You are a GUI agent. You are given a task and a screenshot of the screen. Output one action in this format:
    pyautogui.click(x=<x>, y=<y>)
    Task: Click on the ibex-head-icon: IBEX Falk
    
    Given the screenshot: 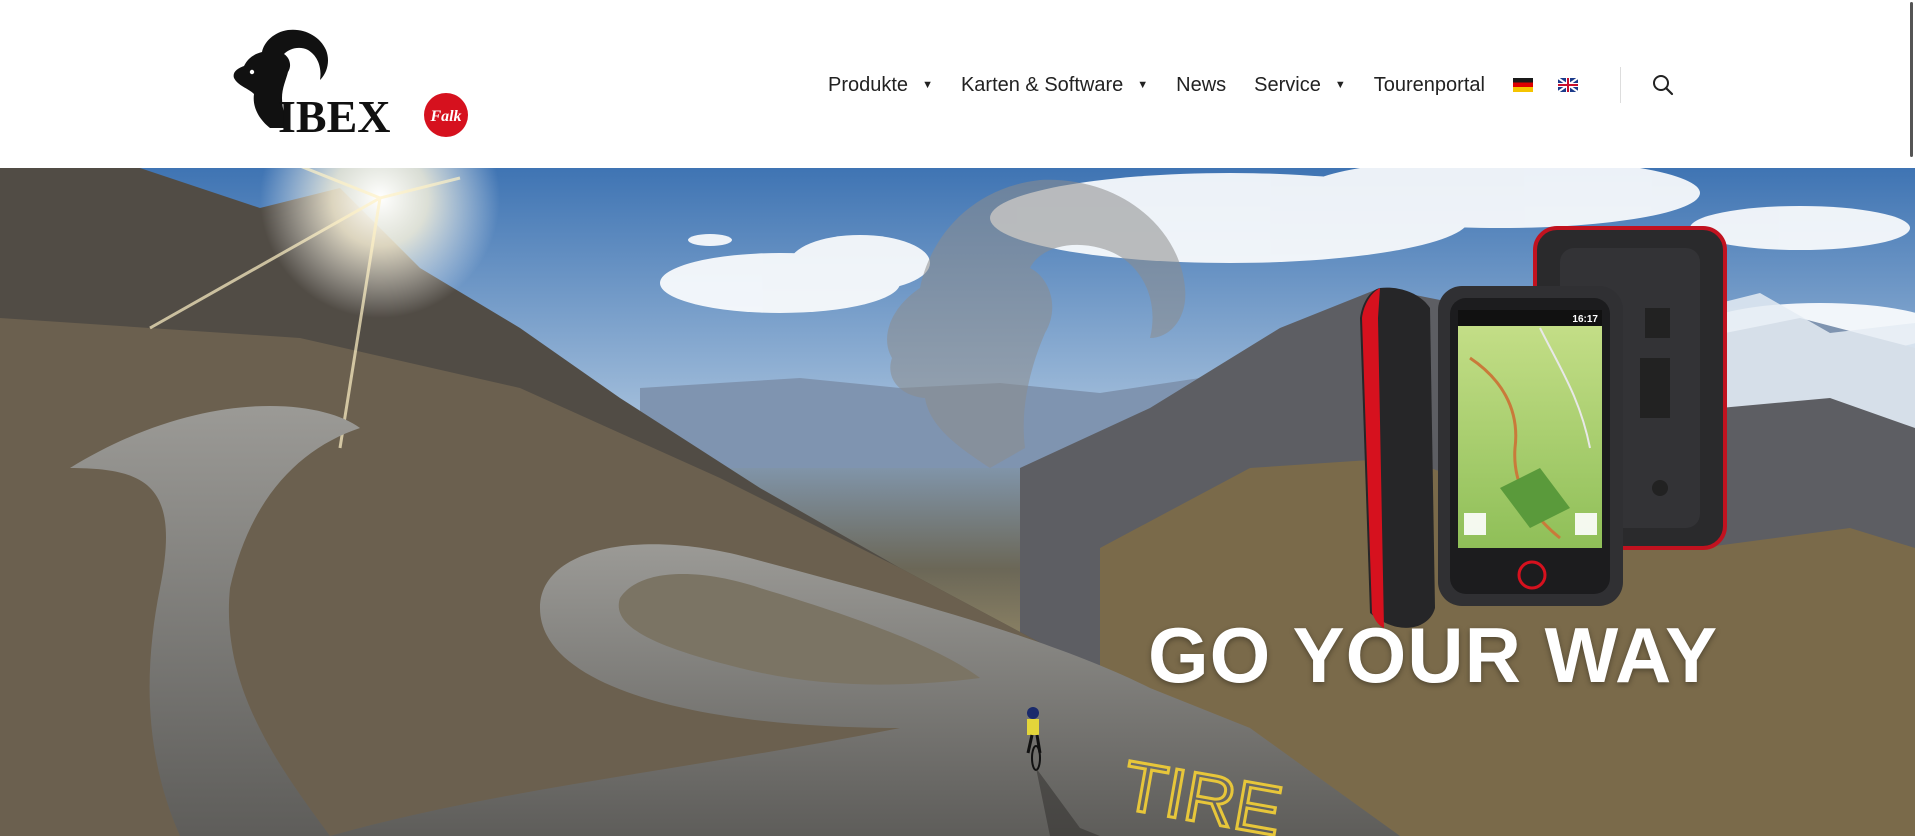 What is the action you would take?
    pyautogui.click(x=350, y=84)
    